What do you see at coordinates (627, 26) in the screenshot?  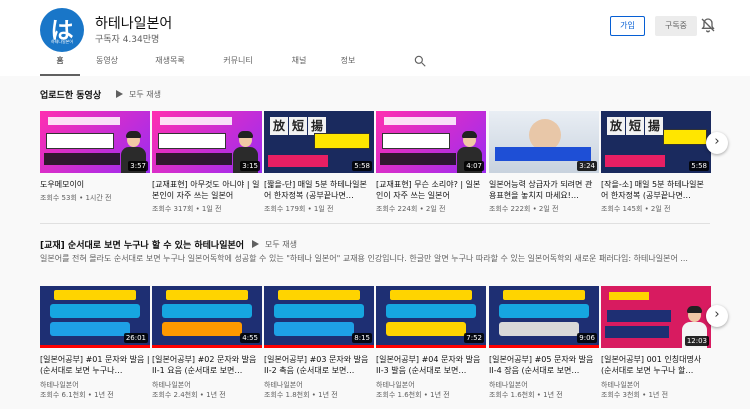 I see `join-button: 가입` at bounding box center [627, 26].